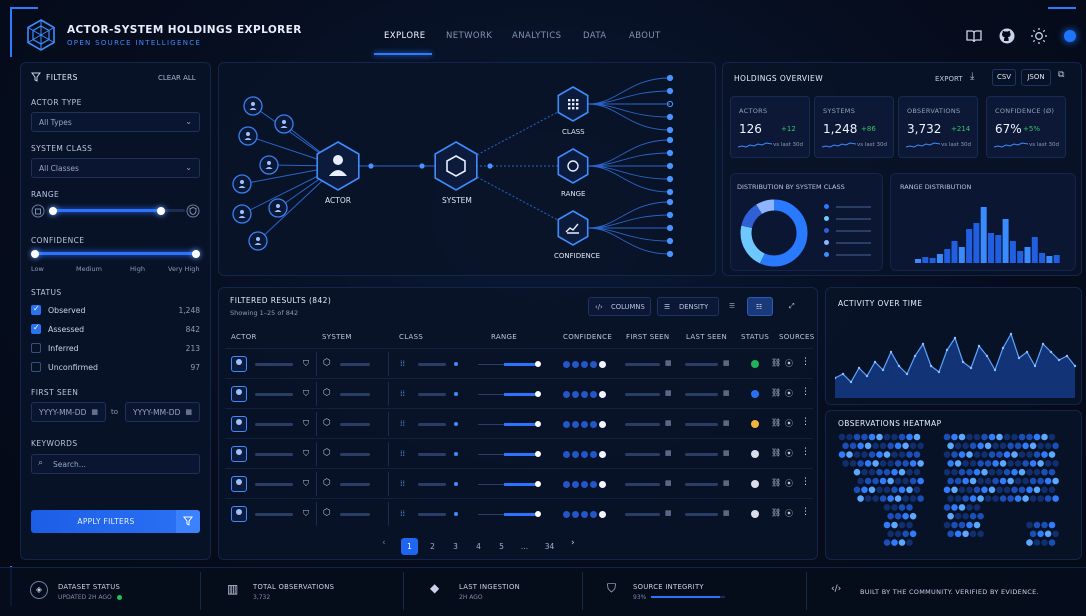 Image resolution: width=1086 pixels, height=616 pixels. Describe the element at coordinates (706, 337) in the screenshot. I see `col-last-seen: LAST SEEN` at that location.